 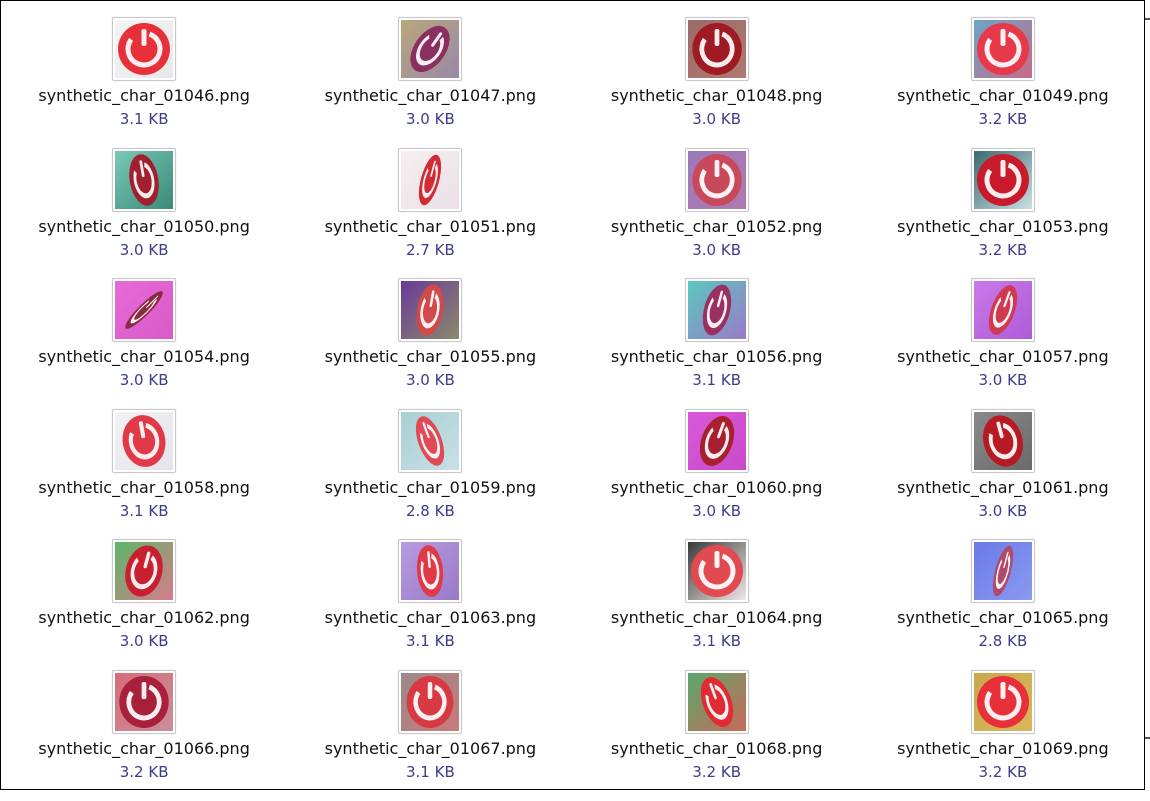 What do you see at coordinates (144, 357) in the screenshot?
I see `file-name: synthetic_char_01054.png` at bounding box center [144, 357].